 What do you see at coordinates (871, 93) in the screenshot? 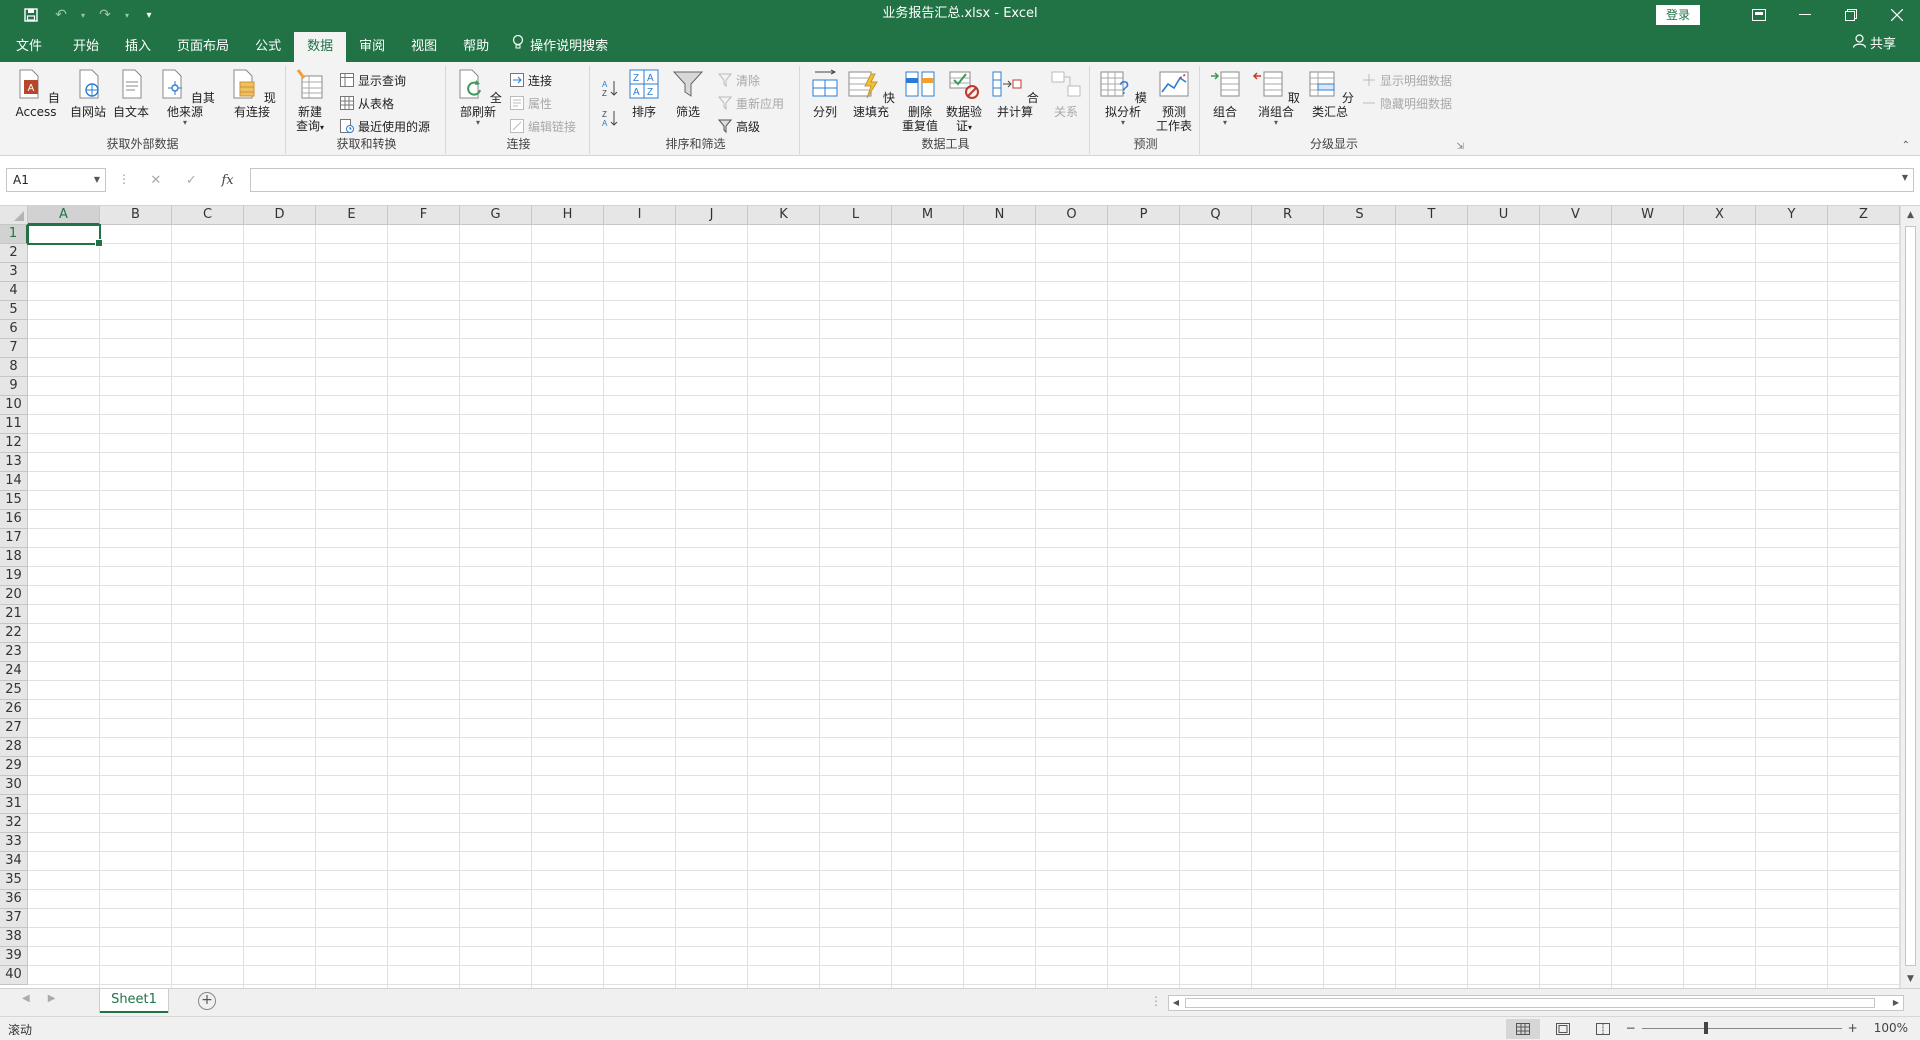
I see `flash-fill-button: 快速填充` at bounding box center [871, 93].